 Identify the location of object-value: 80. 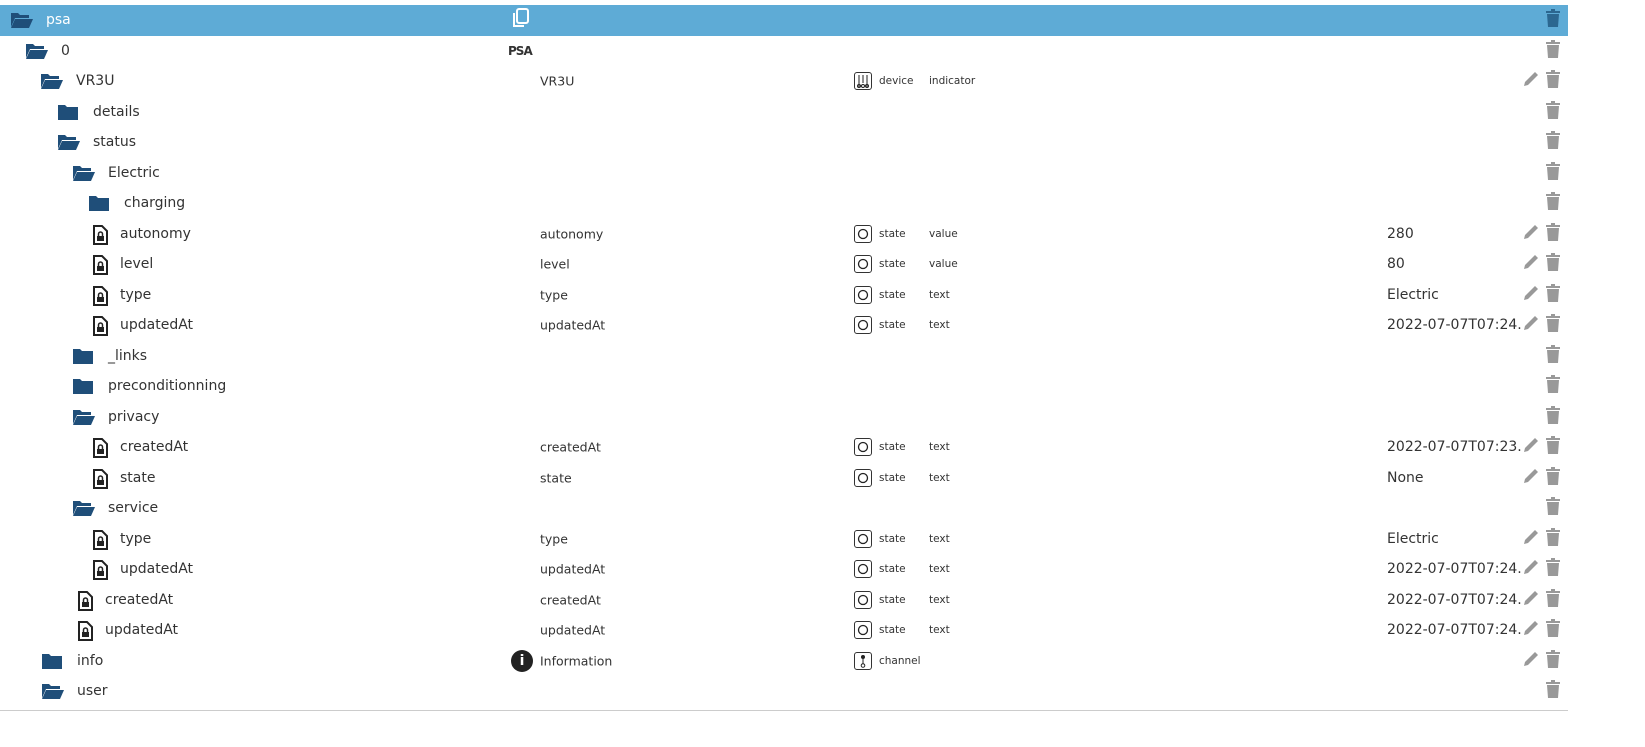
(1454, 264).